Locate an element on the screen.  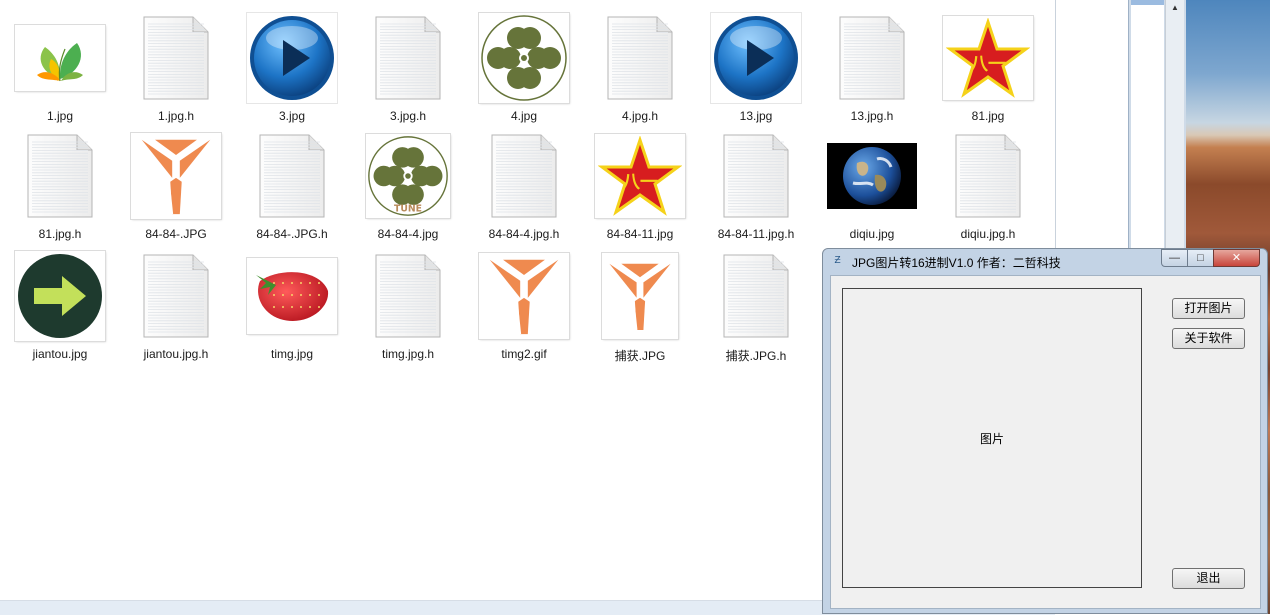
file-name: 84-84-11.jpg.h is located at coordinates (756, 234).